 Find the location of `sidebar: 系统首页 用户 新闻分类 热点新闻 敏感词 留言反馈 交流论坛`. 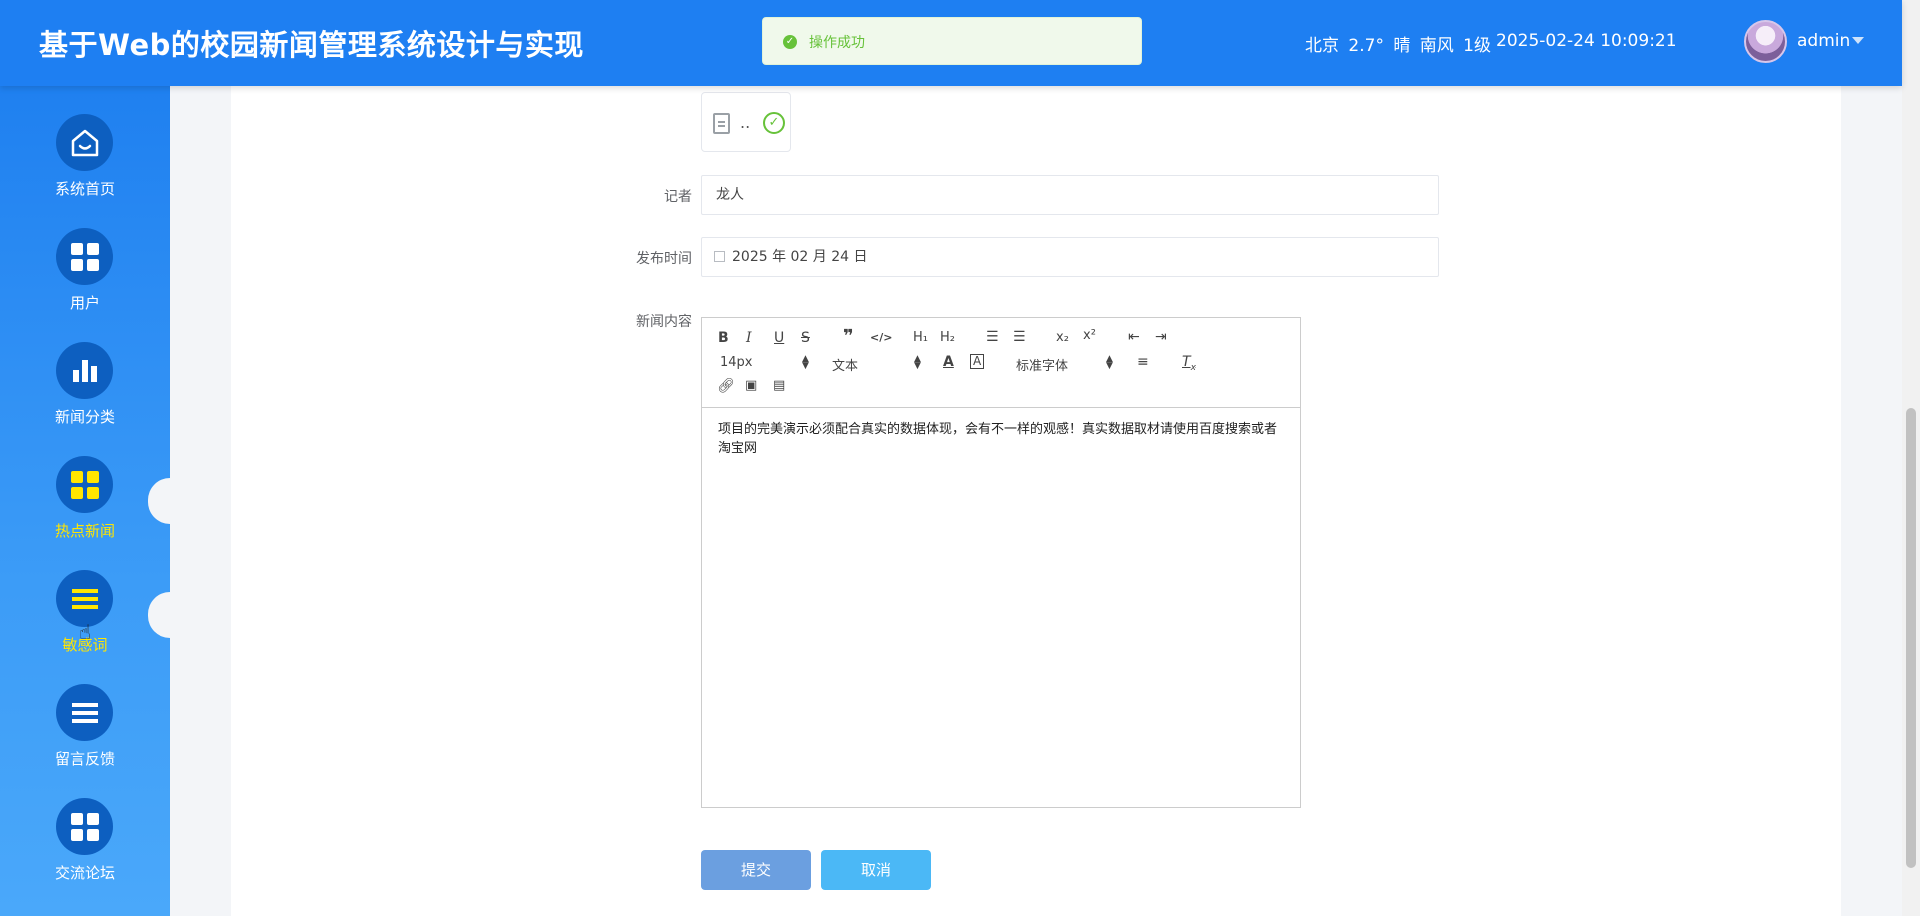

sidebar: 系统首页 用户 新闻分类 热点新闻 敏感词 留言反馈 交流论坛 is located at coordinates (85, 501).